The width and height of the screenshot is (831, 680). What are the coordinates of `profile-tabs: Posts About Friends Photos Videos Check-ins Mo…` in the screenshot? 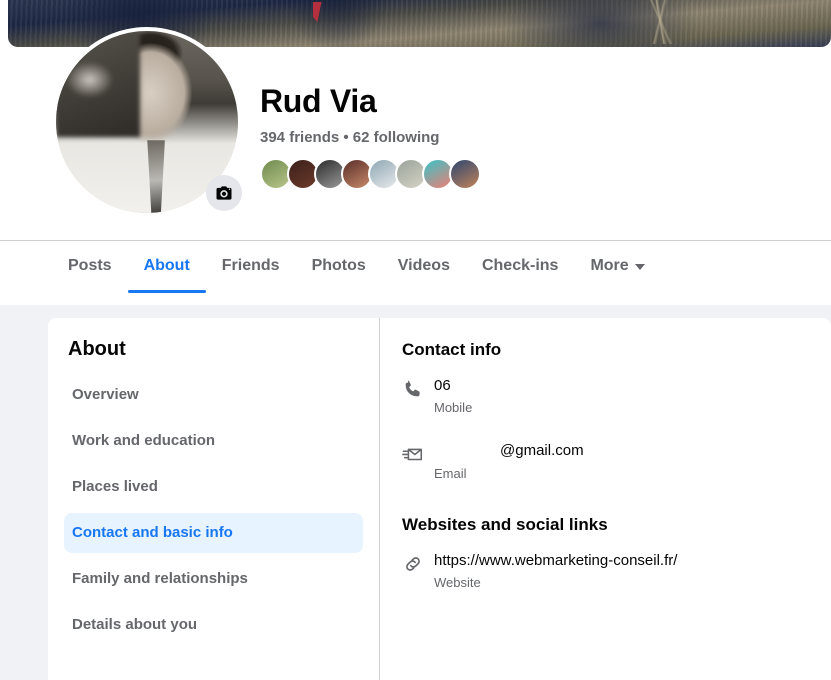 It's located at (415, 272).